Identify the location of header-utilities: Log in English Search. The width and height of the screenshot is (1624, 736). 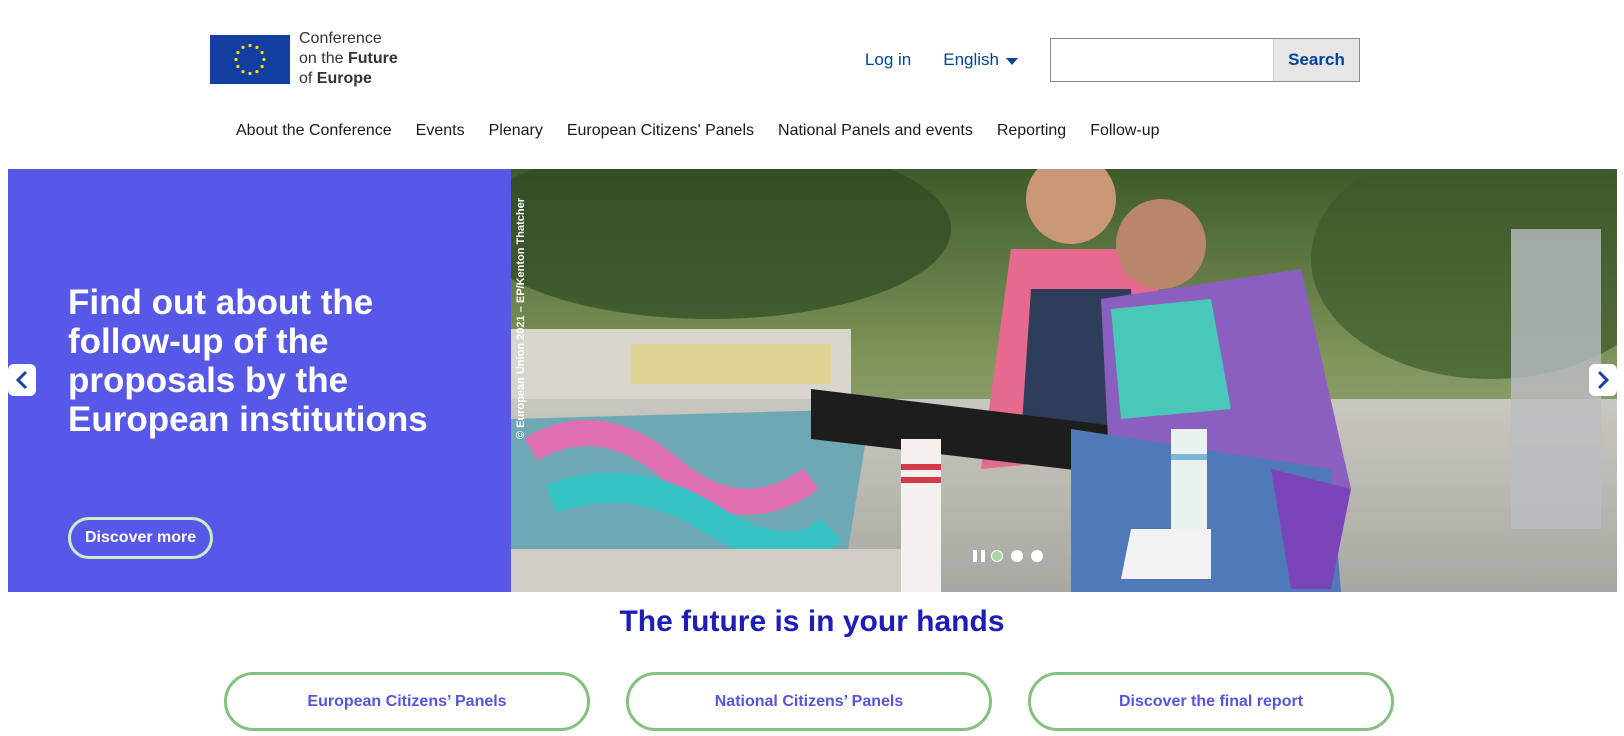
(1112, 60).